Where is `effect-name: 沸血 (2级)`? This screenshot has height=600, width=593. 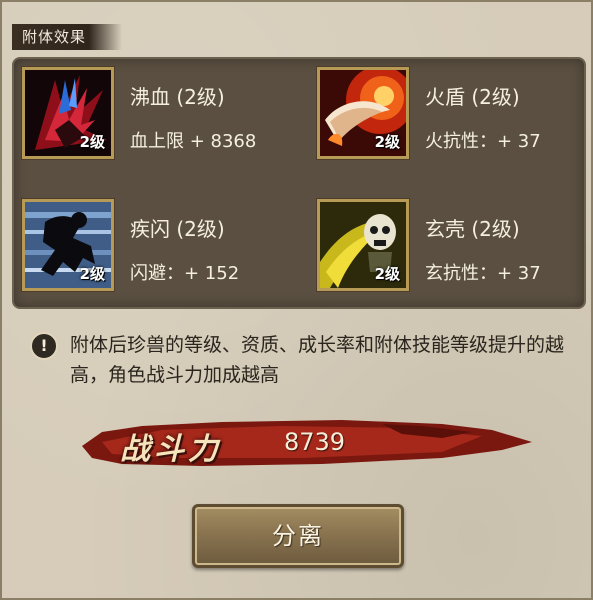
effect-name: 沸血 (2级) is located at coordinates (177, 97).